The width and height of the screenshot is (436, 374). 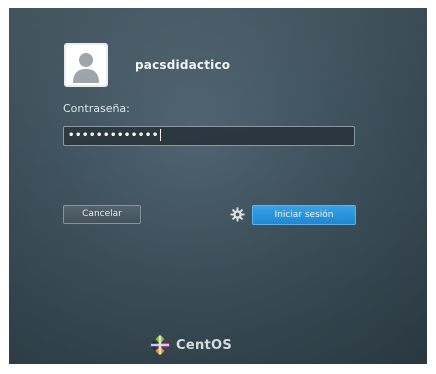 What do you see at coordinates (304, 215) in the screenshot?
I see `login-button: Iniciar sesión` at bounding box center [304, 215].